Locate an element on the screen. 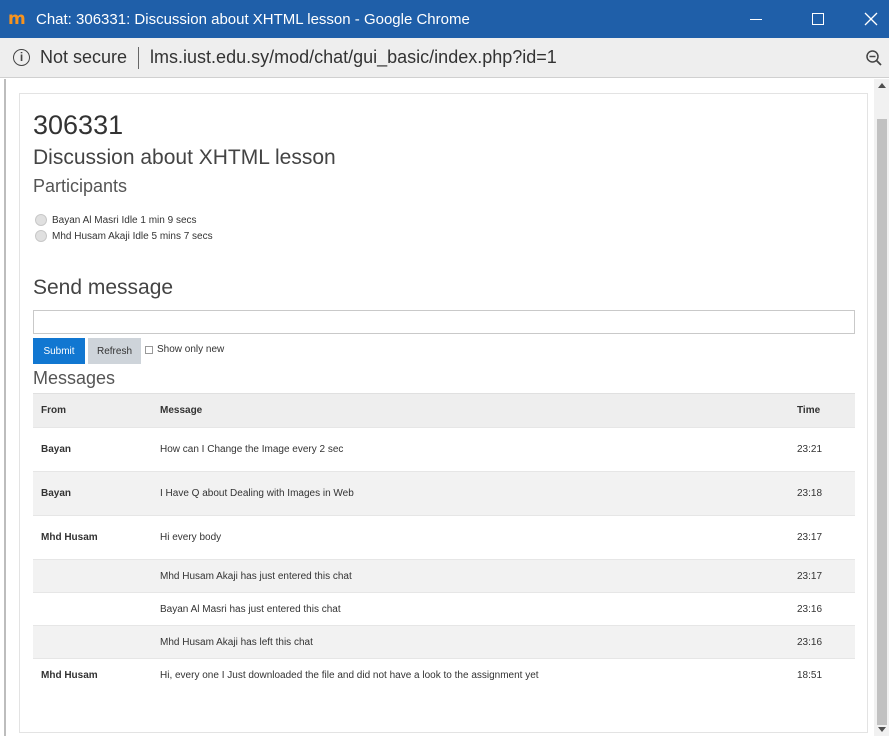  participant-label: Mhd Husam Akaji Idle 5 mins 7 secs is located at coordinates (132, 236).